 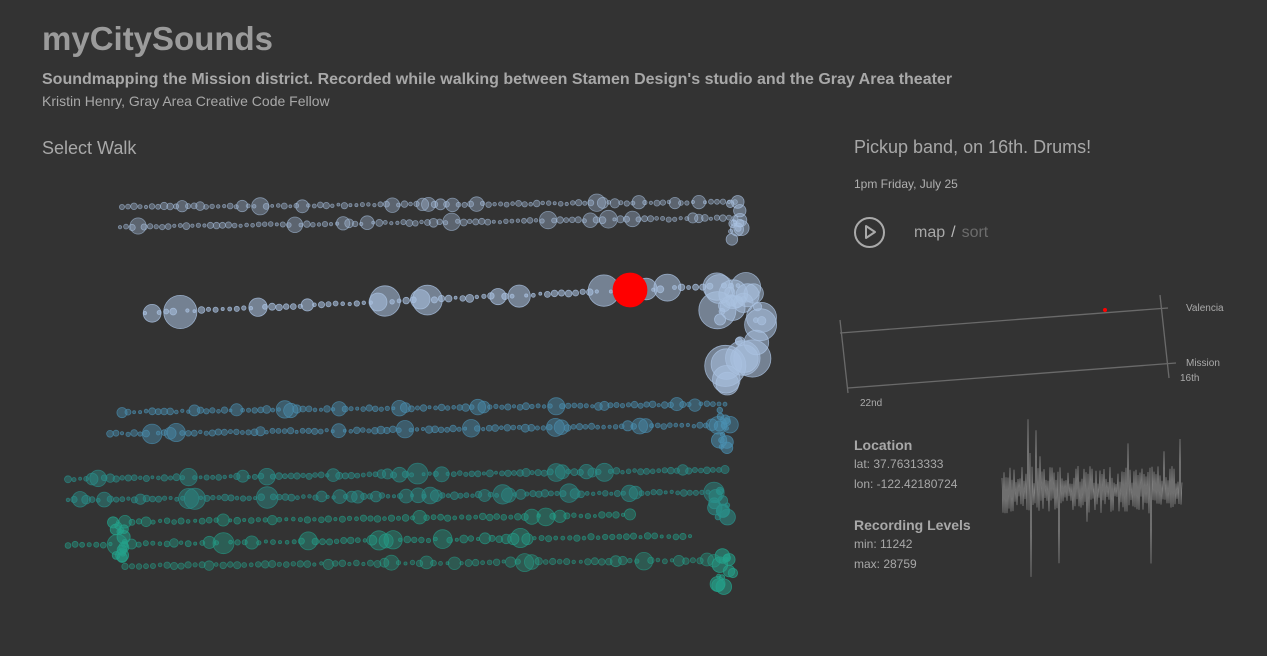 I want to click on sort-view-link: sort, so click(x=975, y=232).